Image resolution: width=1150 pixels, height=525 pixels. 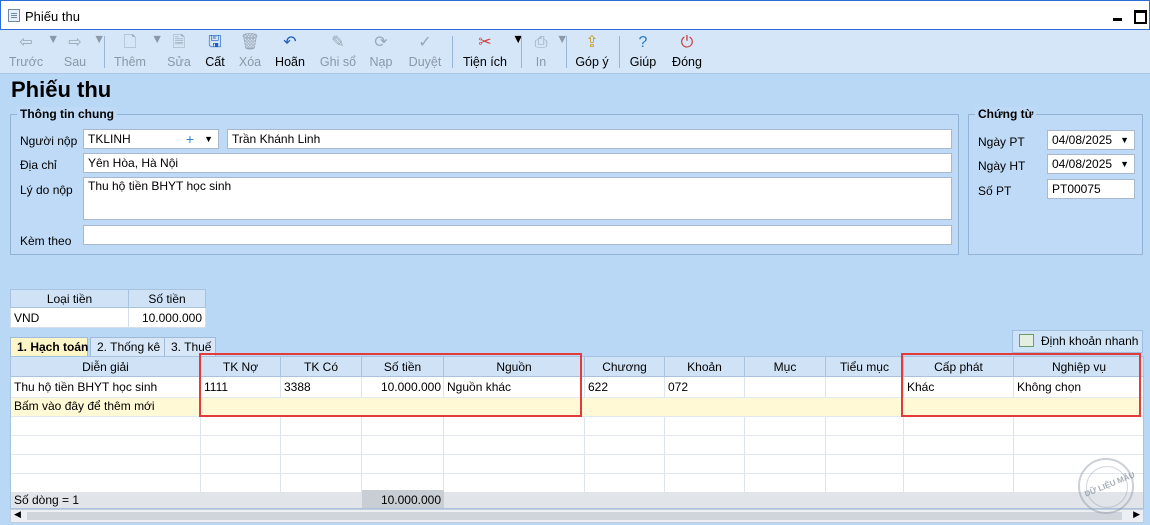 I want to click on delete-document-icon: 🗑, so click(x=250, y=42).